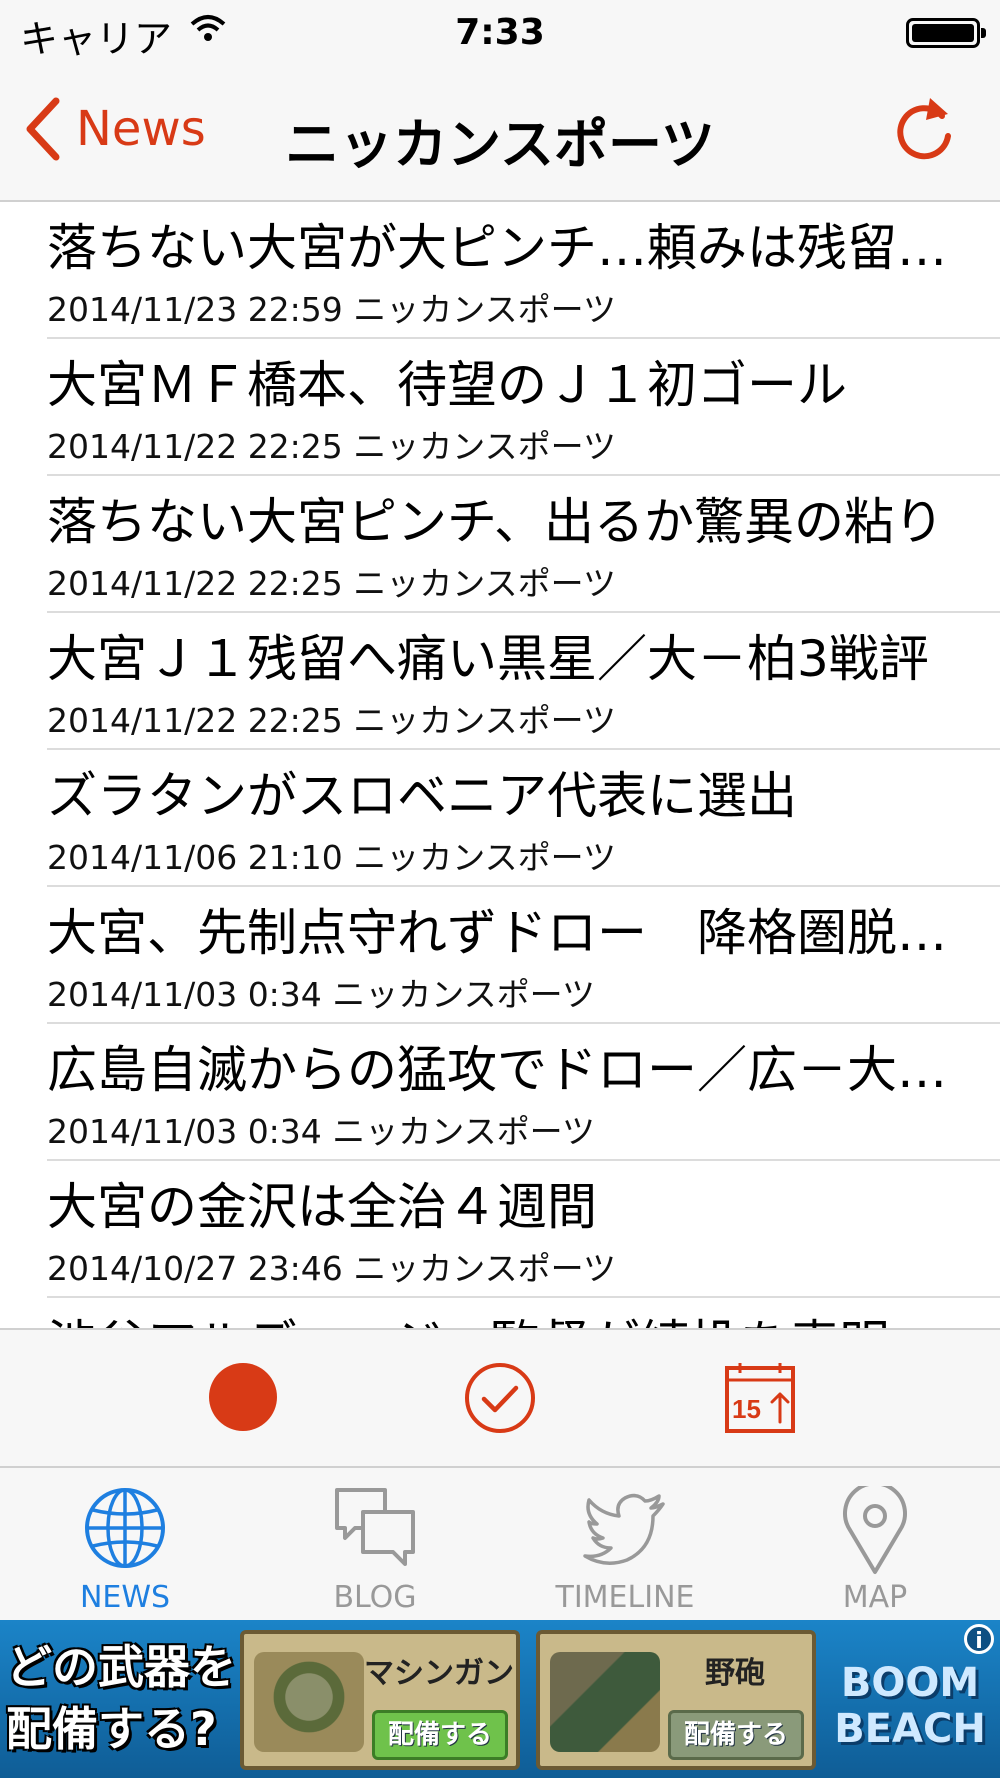 The image size is (1000, 1778). I want to click on refresh-button, so click(923, 130).